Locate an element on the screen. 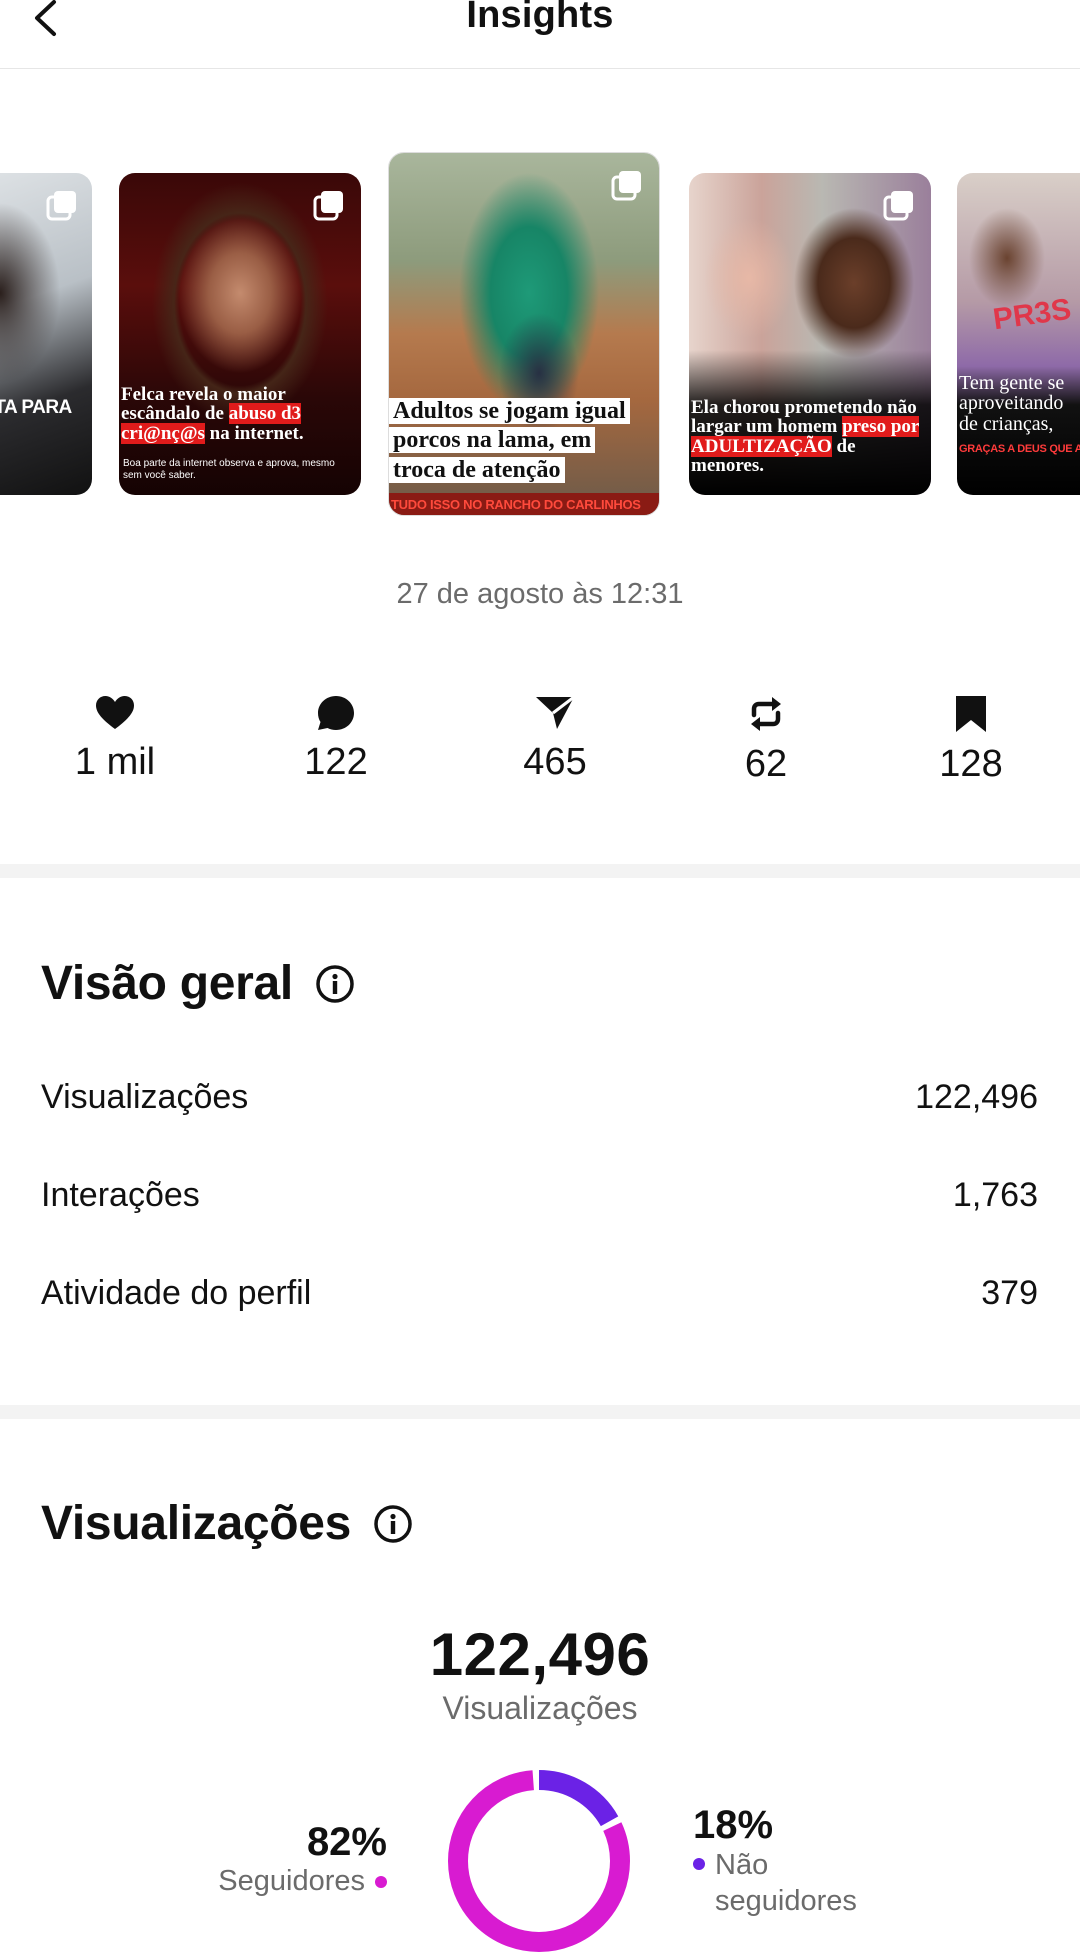 The width and height of the screenshot is (1080, 1960). stat-saves: 128 is located at coordinates (971, 740).